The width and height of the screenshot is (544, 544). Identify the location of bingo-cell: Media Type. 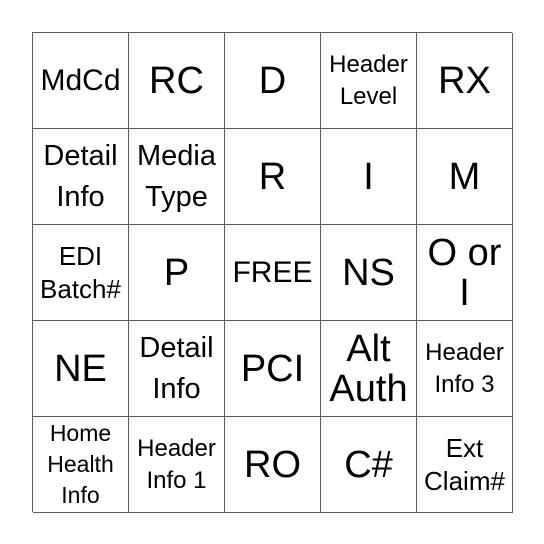
(177, 177).